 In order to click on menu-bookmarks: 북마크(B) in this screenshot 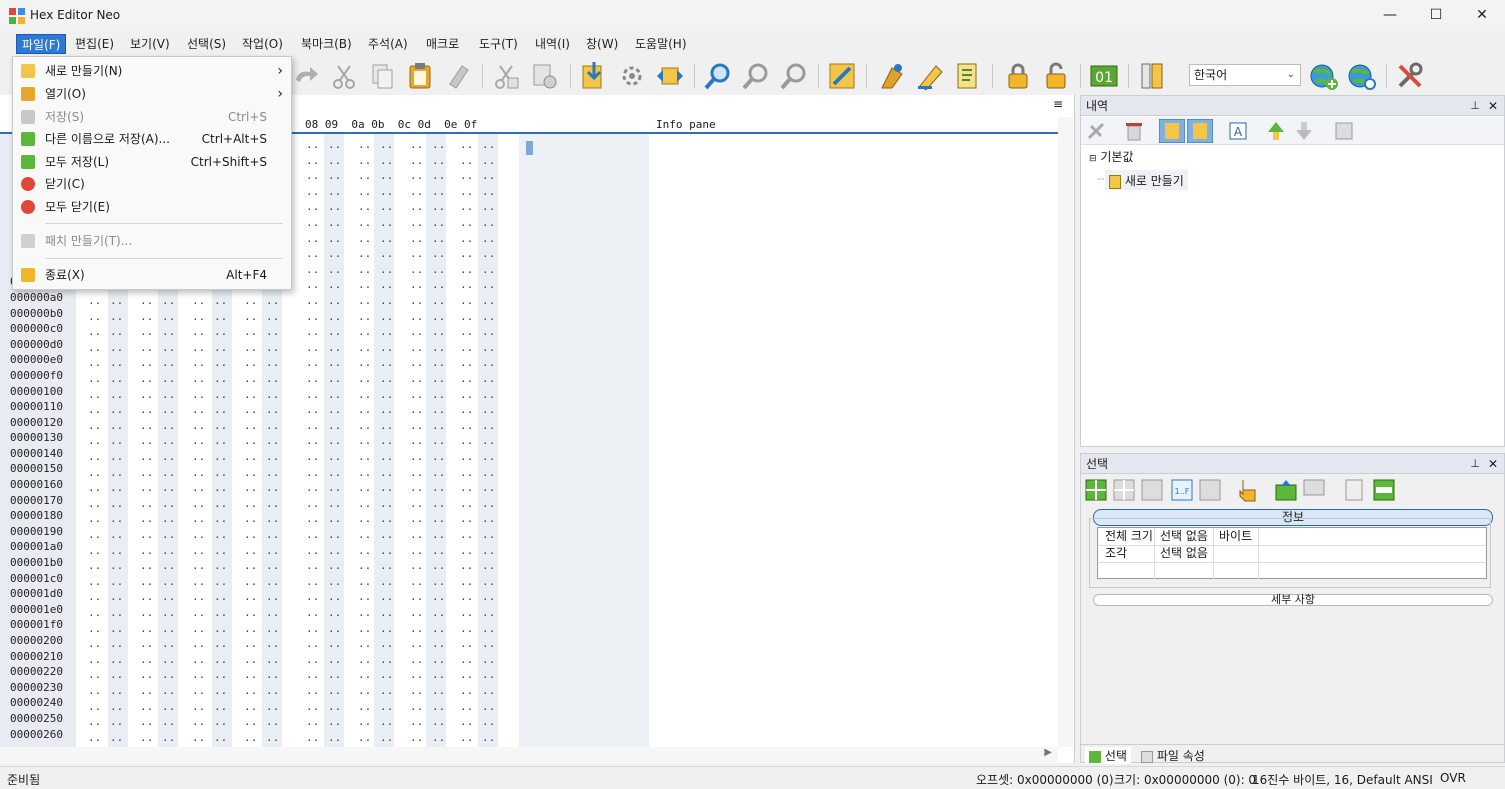, I will do `click(326, 44)`.